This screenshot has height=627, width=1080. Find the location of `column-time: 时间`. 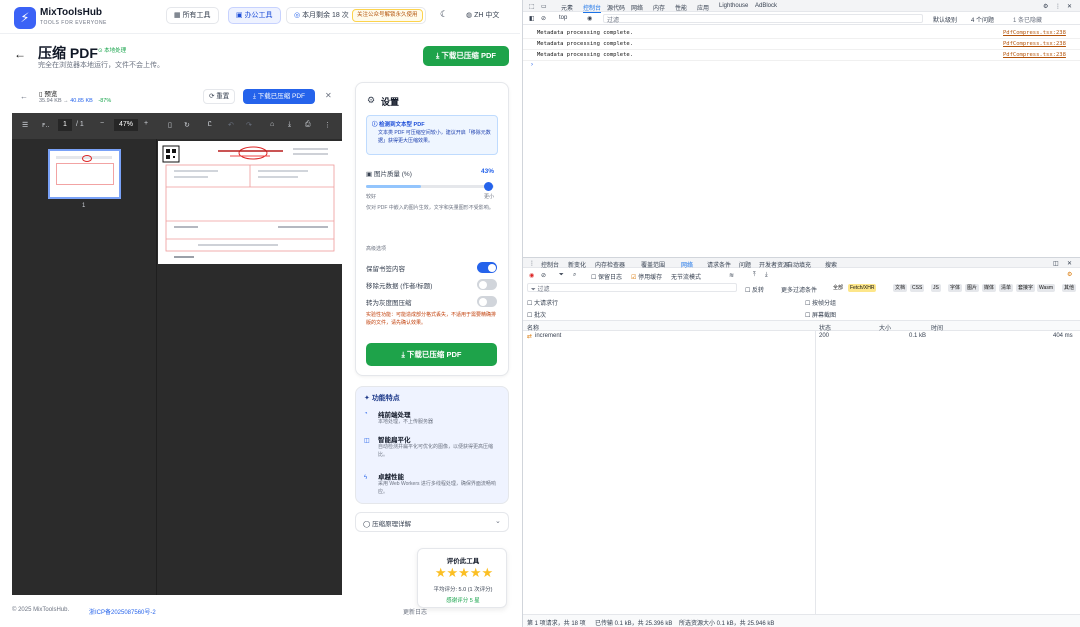

column-time: 时间 is located at coordinates (937, 327).